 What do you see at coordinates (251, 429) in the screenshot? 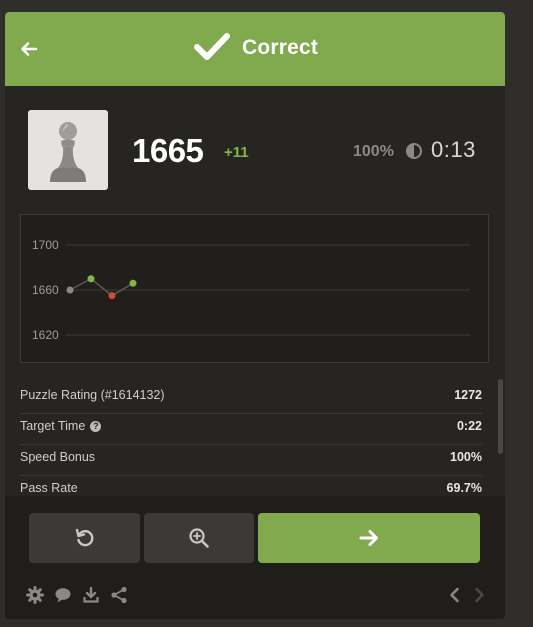
I see `stat-row: Target Time? 0:22` at bounding box center [251, 429].